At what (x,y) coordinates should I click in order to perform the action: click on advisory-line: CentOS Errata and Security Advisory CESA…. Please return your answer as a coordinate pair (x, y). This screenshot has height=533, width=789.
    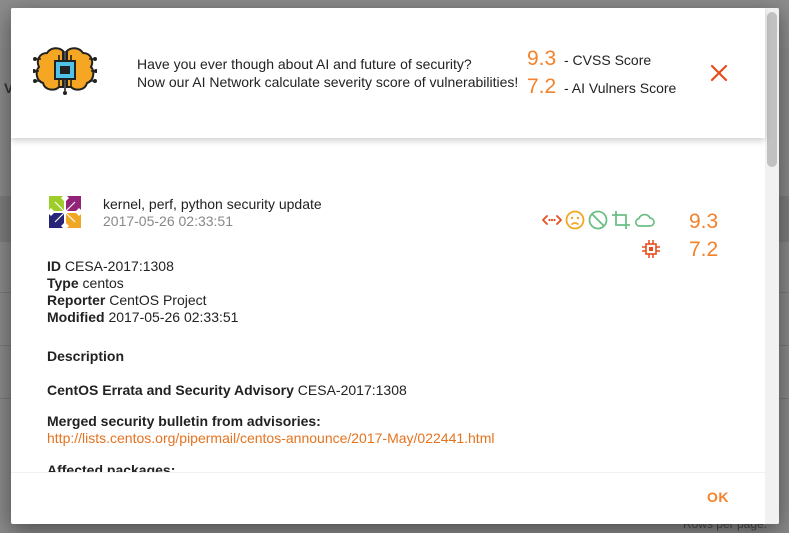
    Looking at the image, I should click on (227, 390).